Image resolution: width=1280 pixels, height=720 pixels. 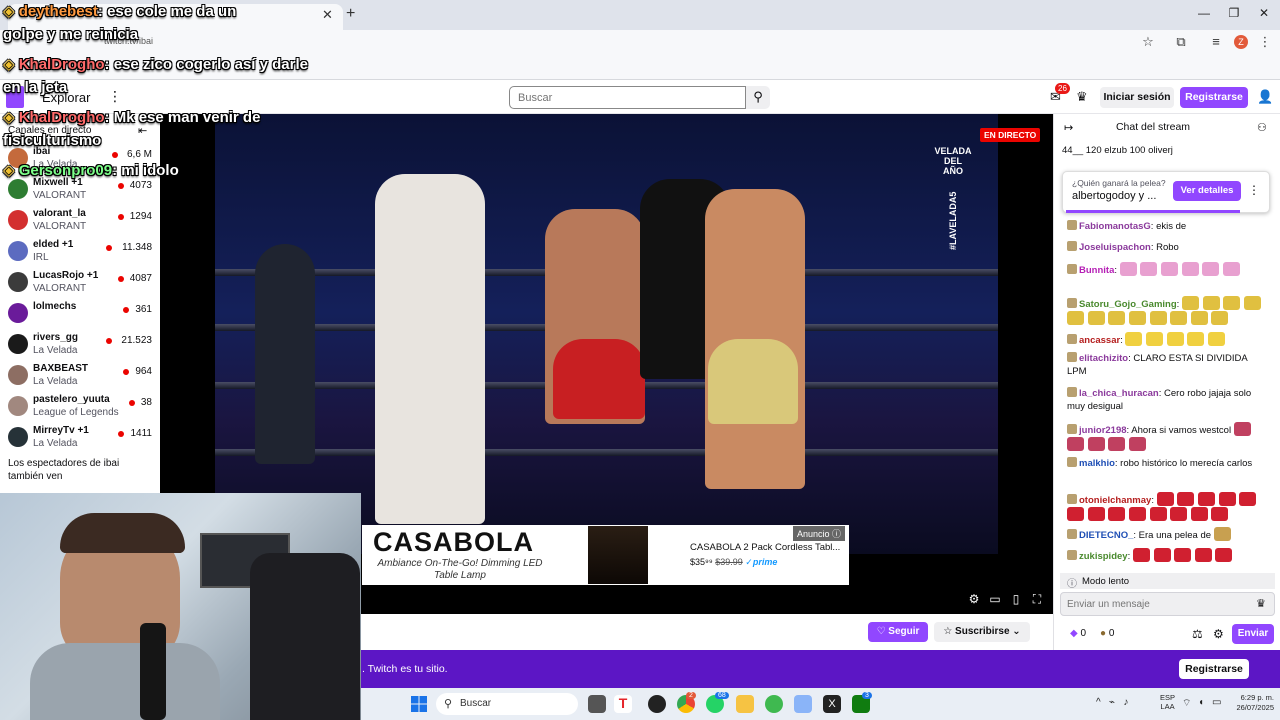 I want to click on app-x-icon: X, so click(x=832, y=704).